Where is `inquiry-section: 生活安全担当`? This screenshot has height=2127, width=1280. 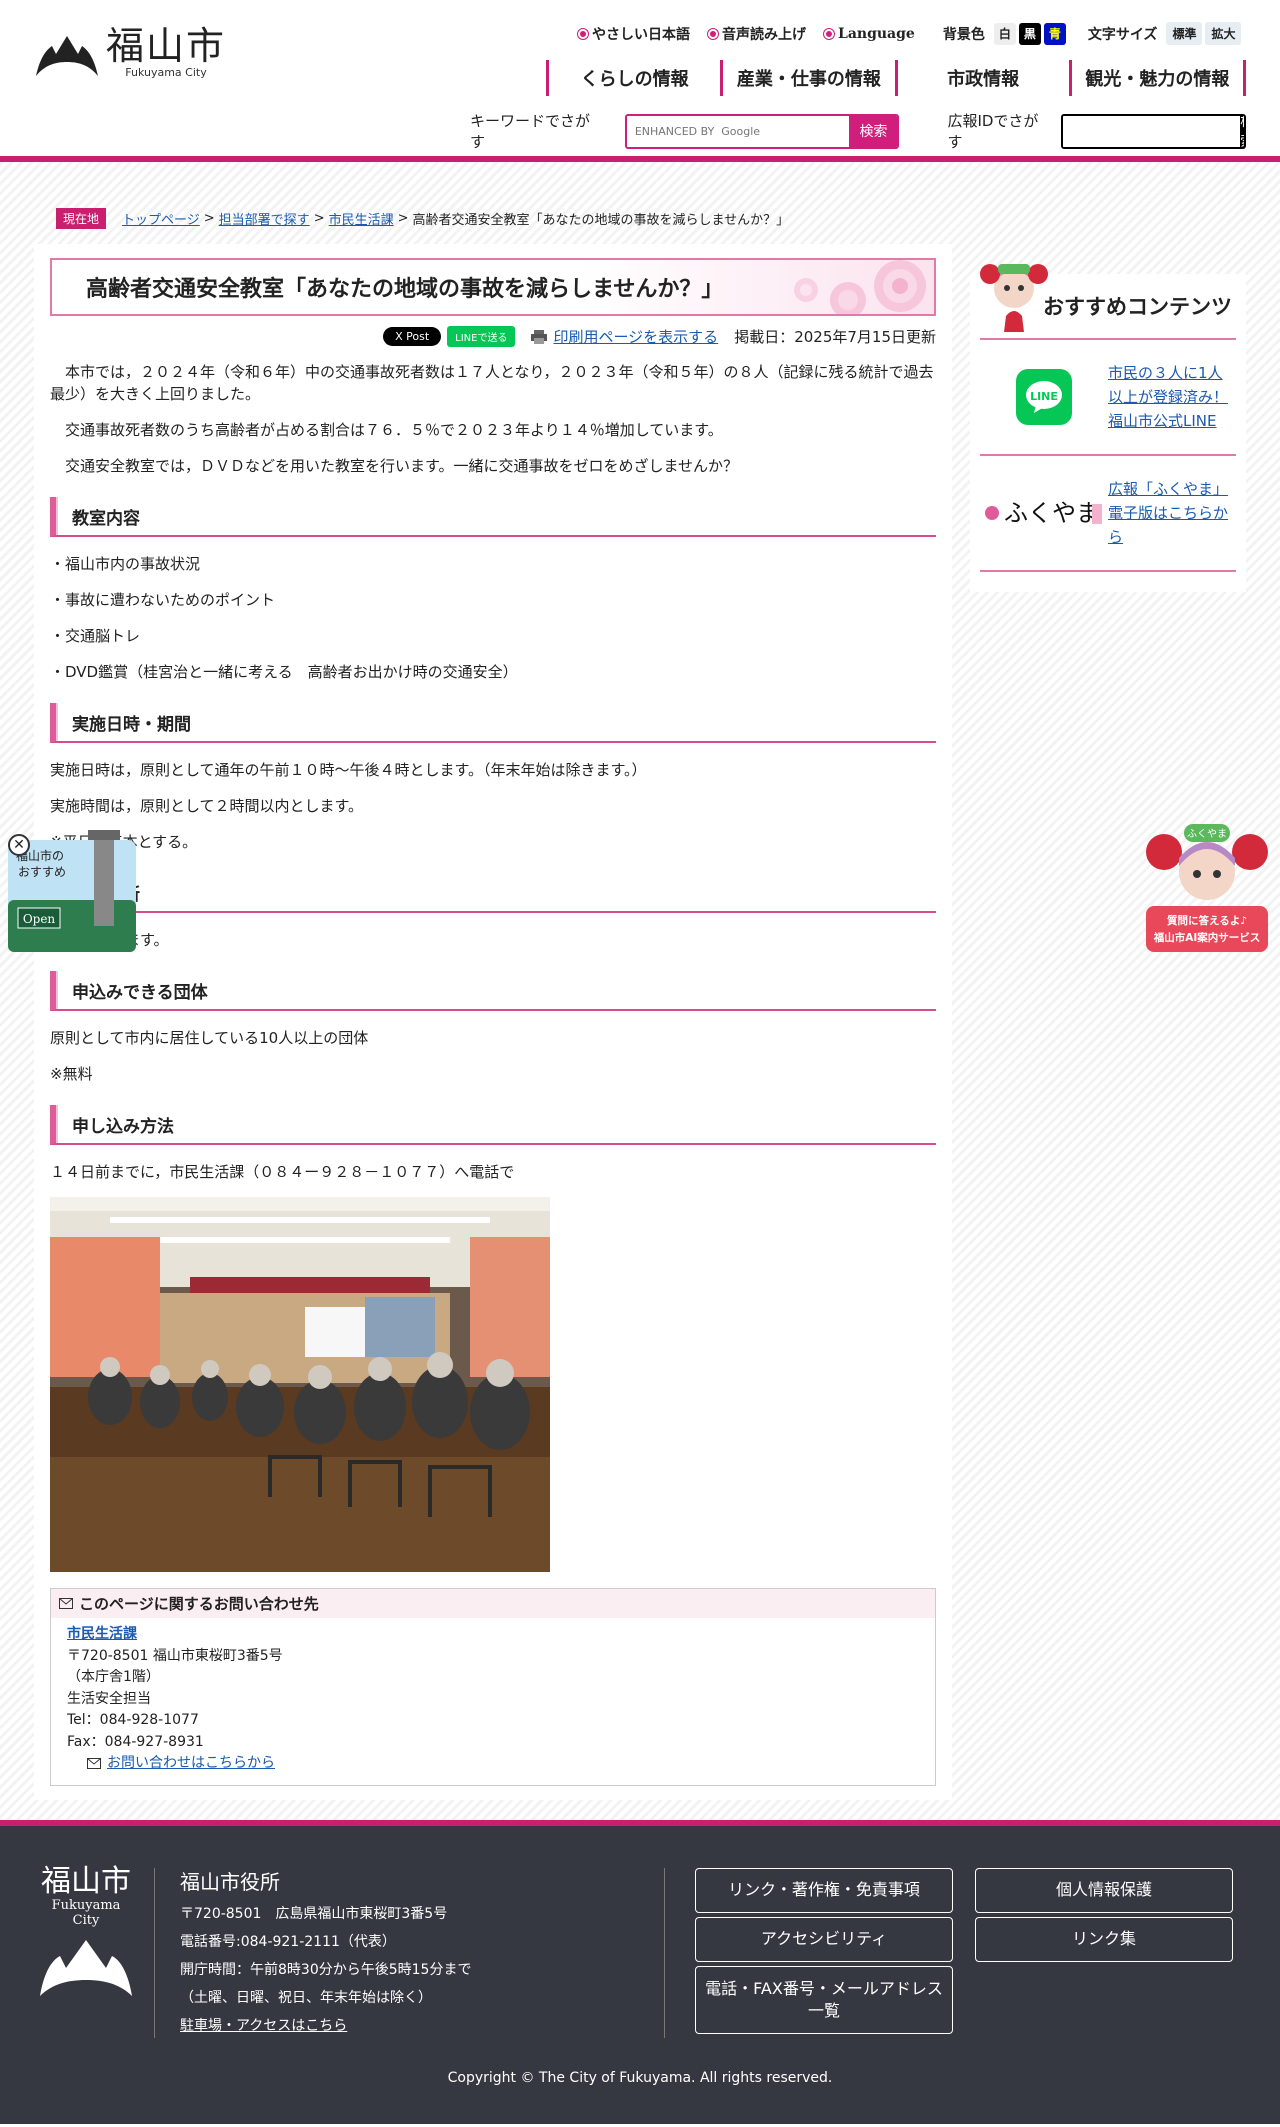 inquiry-section: 生活安全担当 is located at coordinates (109, 1698).